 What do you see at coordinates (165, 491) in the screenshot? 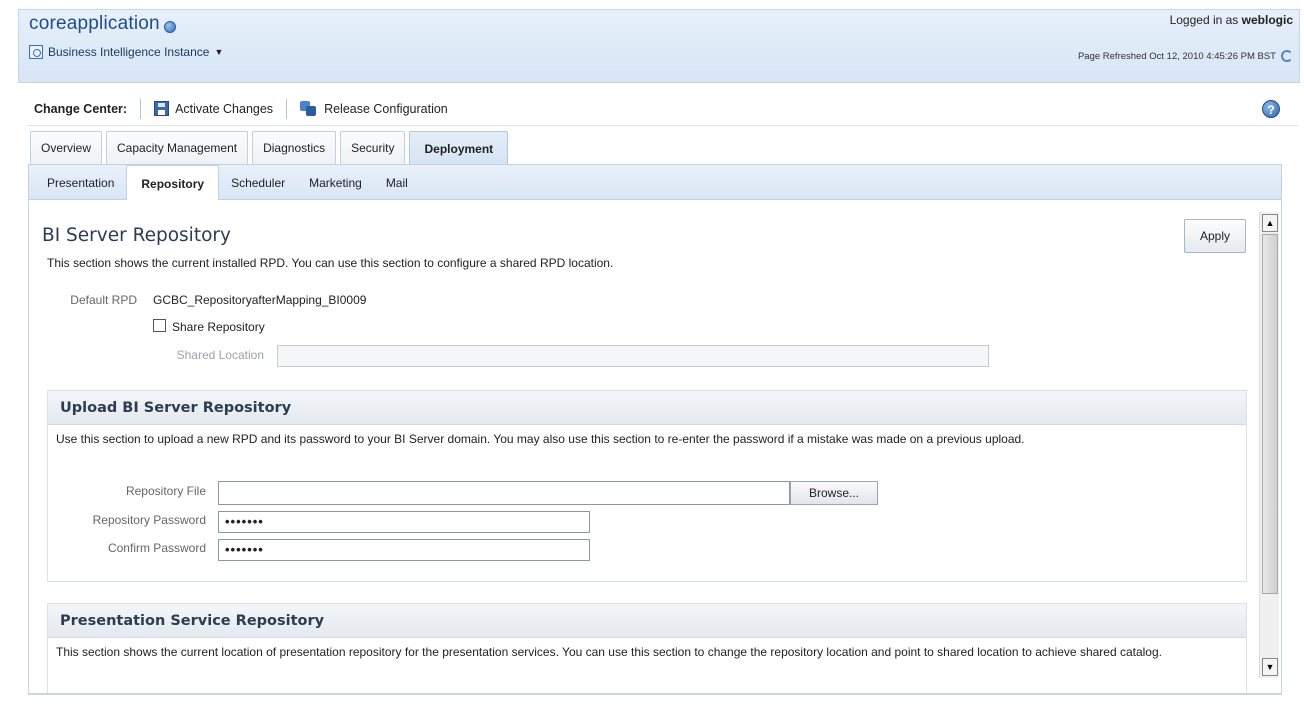
I see `repository-file-label: Repository File` at bounding box center [165, 491].